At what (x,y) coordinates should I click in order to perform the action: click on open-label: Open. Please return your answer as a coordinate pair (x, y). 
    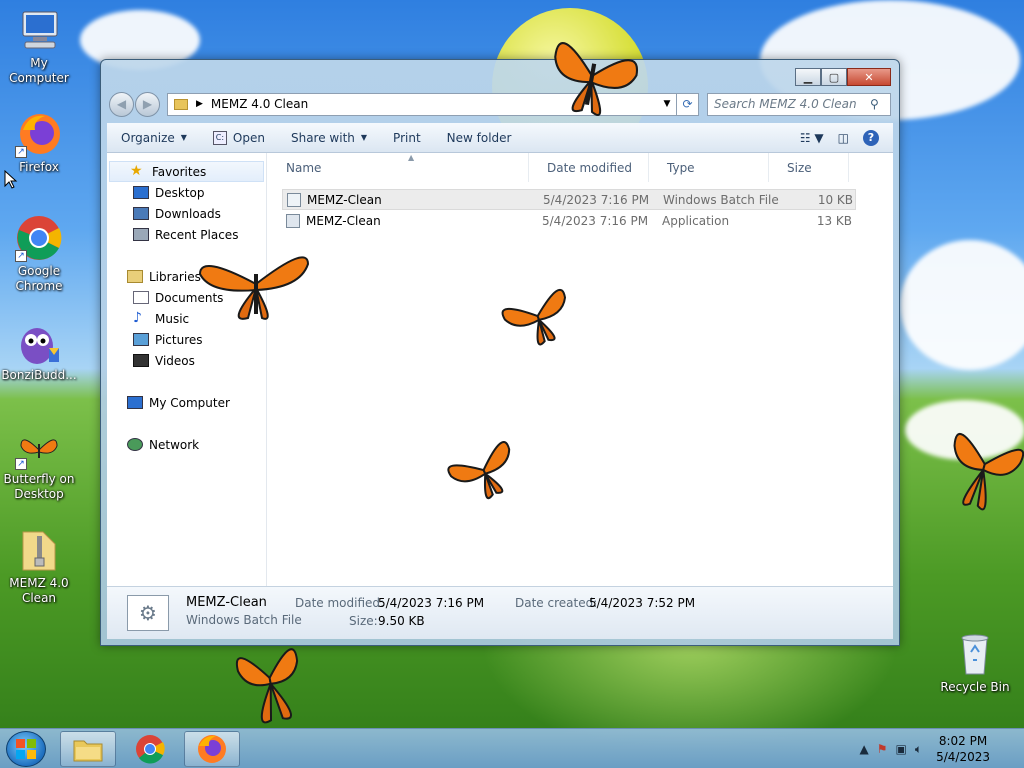
    Looking at the image, I should click on (248, 137).